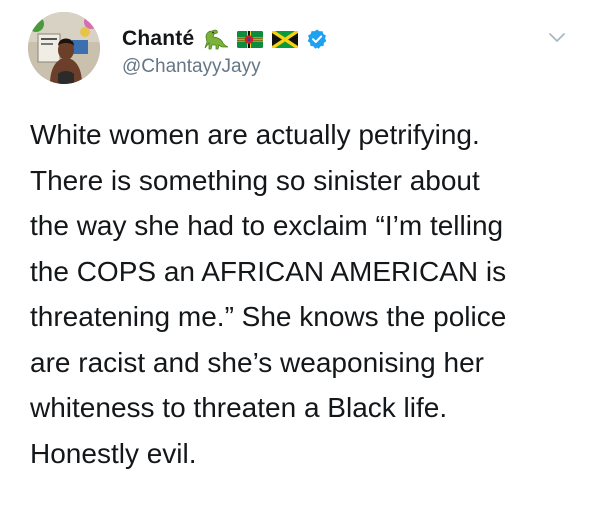 This screenshot has height=511, width=595. I want to click on author-handle: @ChantayyJayy, so click(191, 67).